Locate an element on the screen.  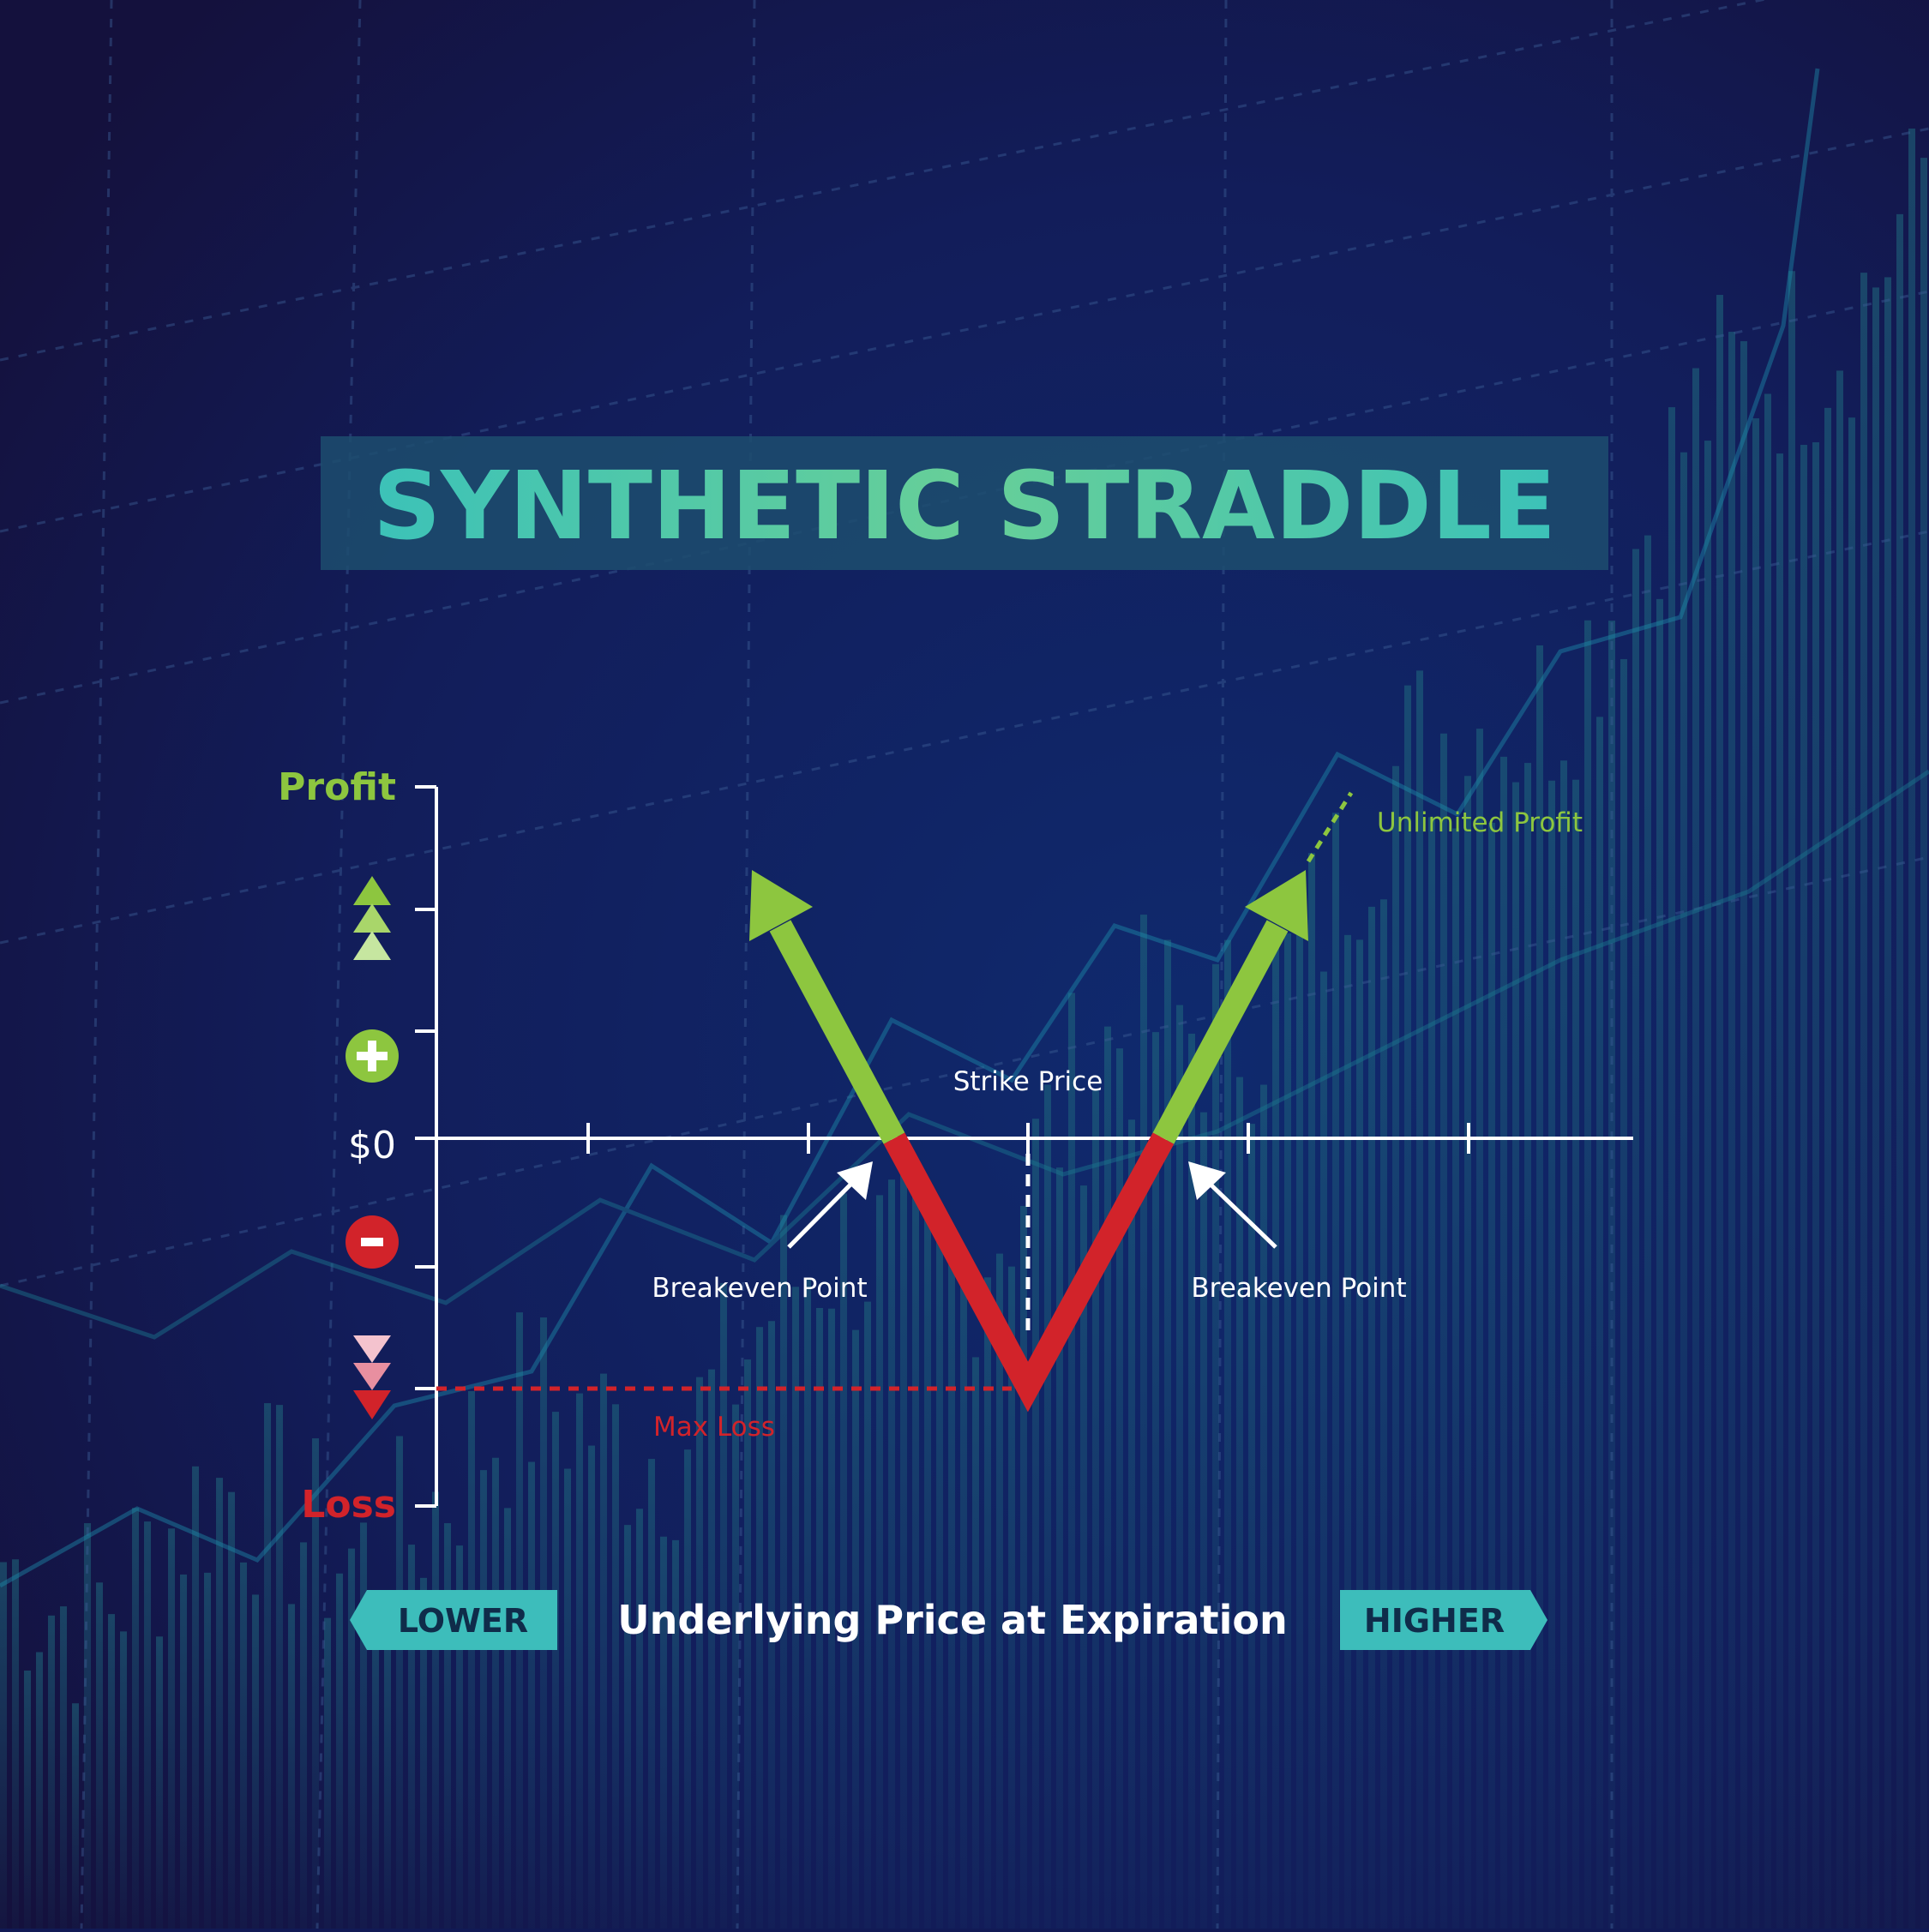
lower-tag-label: LOWER is located at coordinates (463, 1621).